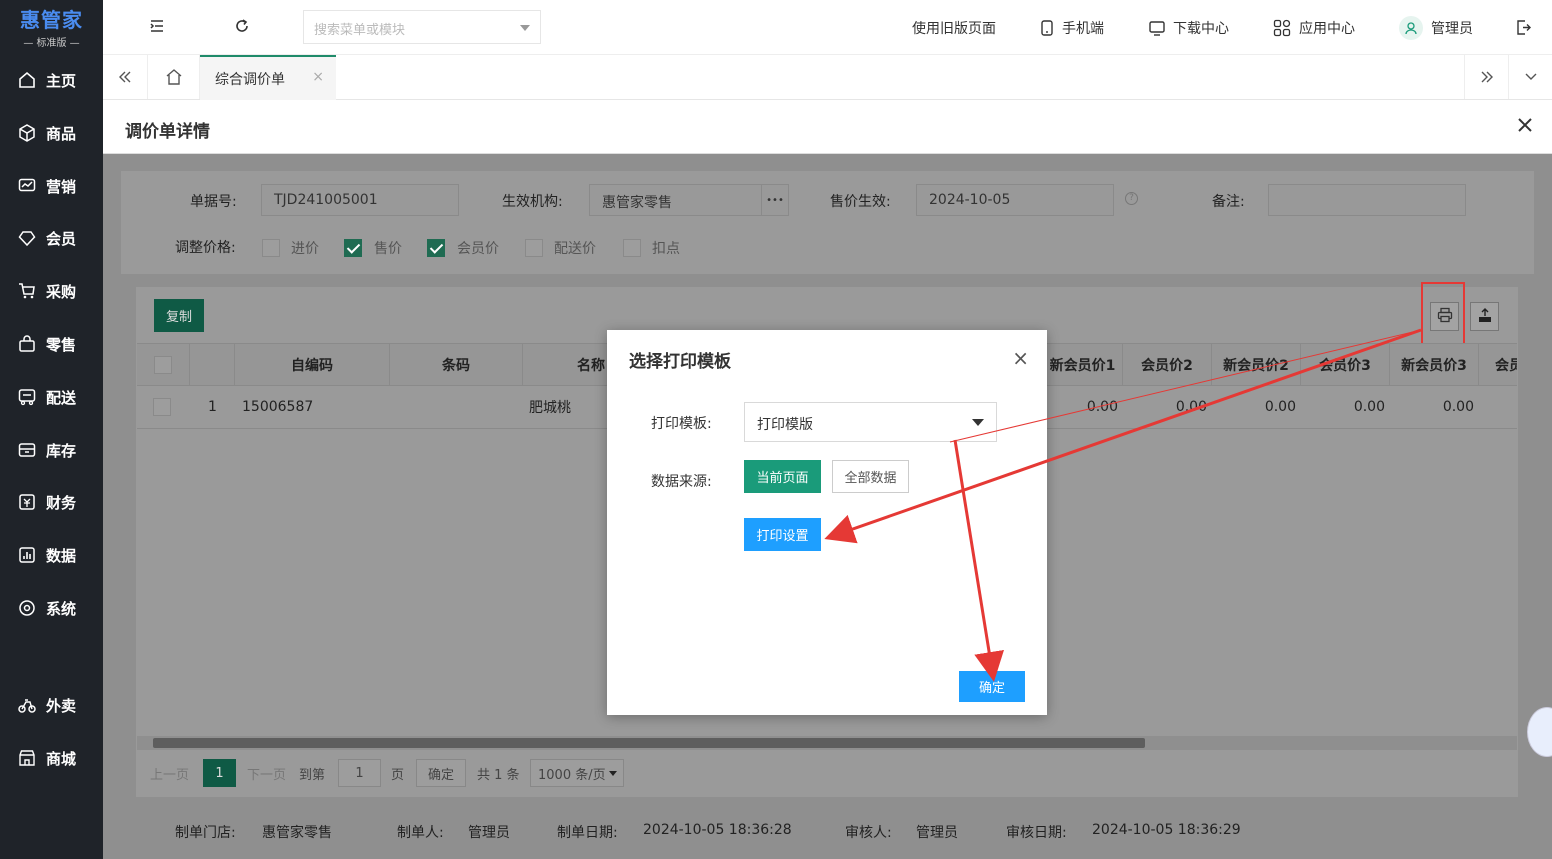 The image size is (1552, 859). What do you see at coordinates (978, 560) in the screenshot?
I see `annotation-arrow-confirm` at bounding box center [978, 560].